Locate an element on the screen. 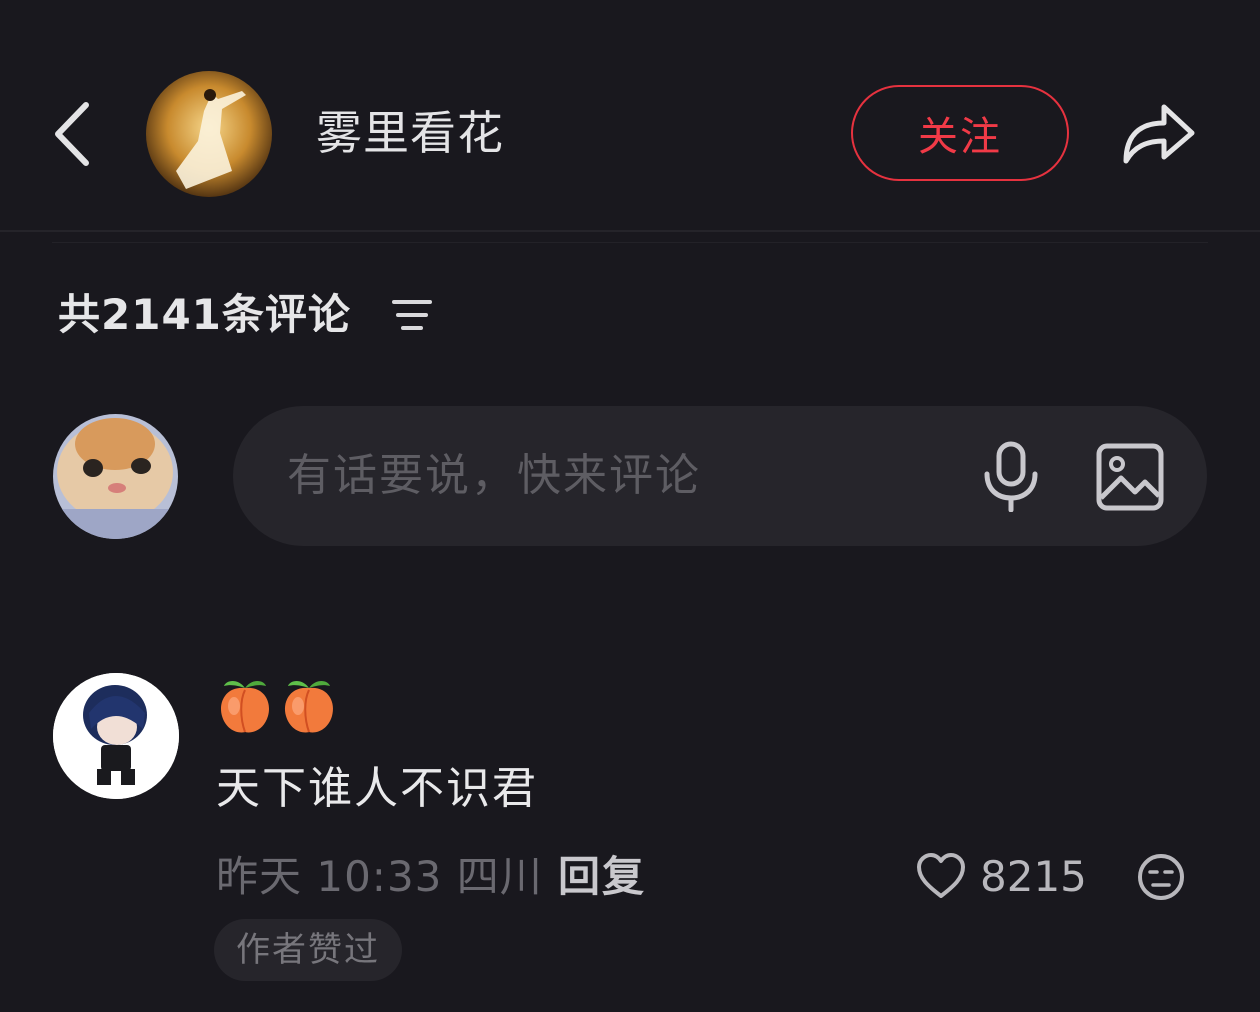  chevron-left-icon is located at coordinates (72, 134).